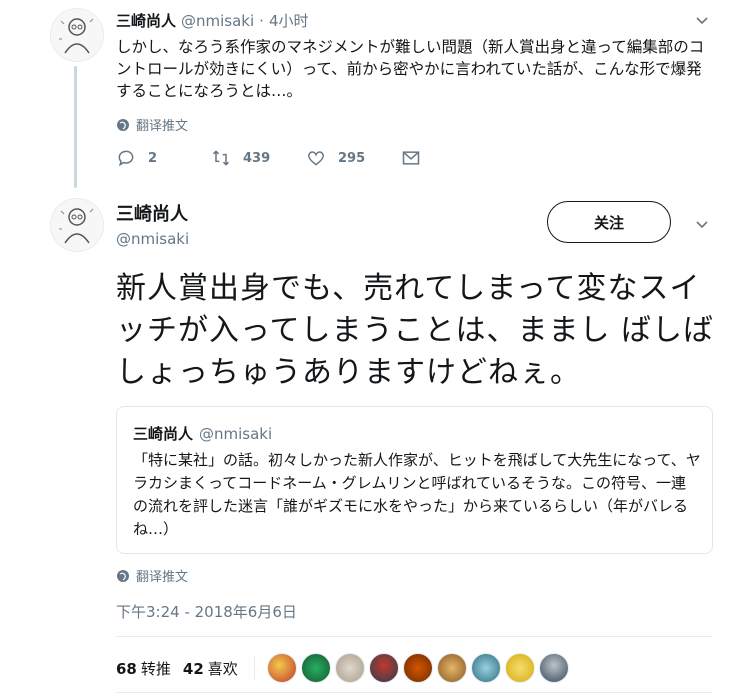 The height and width of the screenshot is (700, 756). Describe the element at coordinates (222, 668) in the screenshot. I see `like-stat-label: 喜欢` at that location.